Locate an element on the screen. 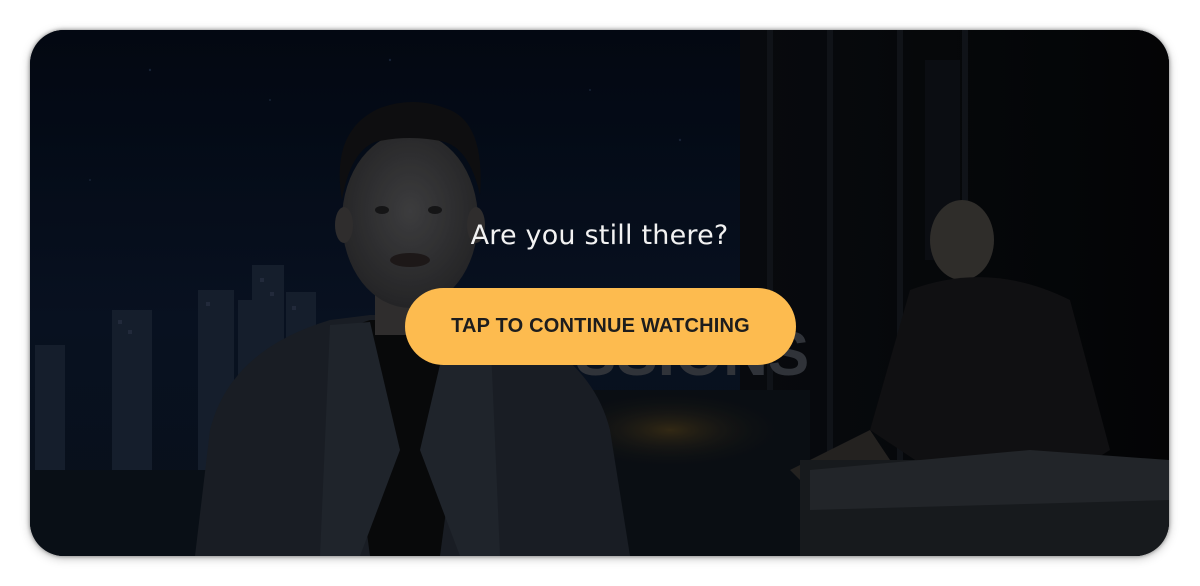 This screenshot has height=586, width=1200. continue-watching-label: TAP TO CONTINUE WATCHING is located at coordinates (600, 326).